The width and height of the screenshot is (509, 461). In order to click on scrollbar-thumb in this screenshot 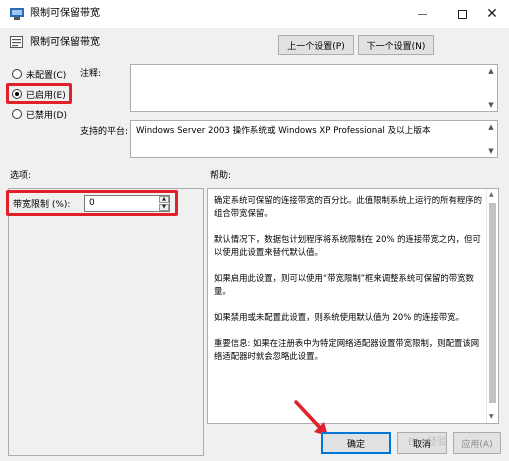, I will do `click(492, 303)`.